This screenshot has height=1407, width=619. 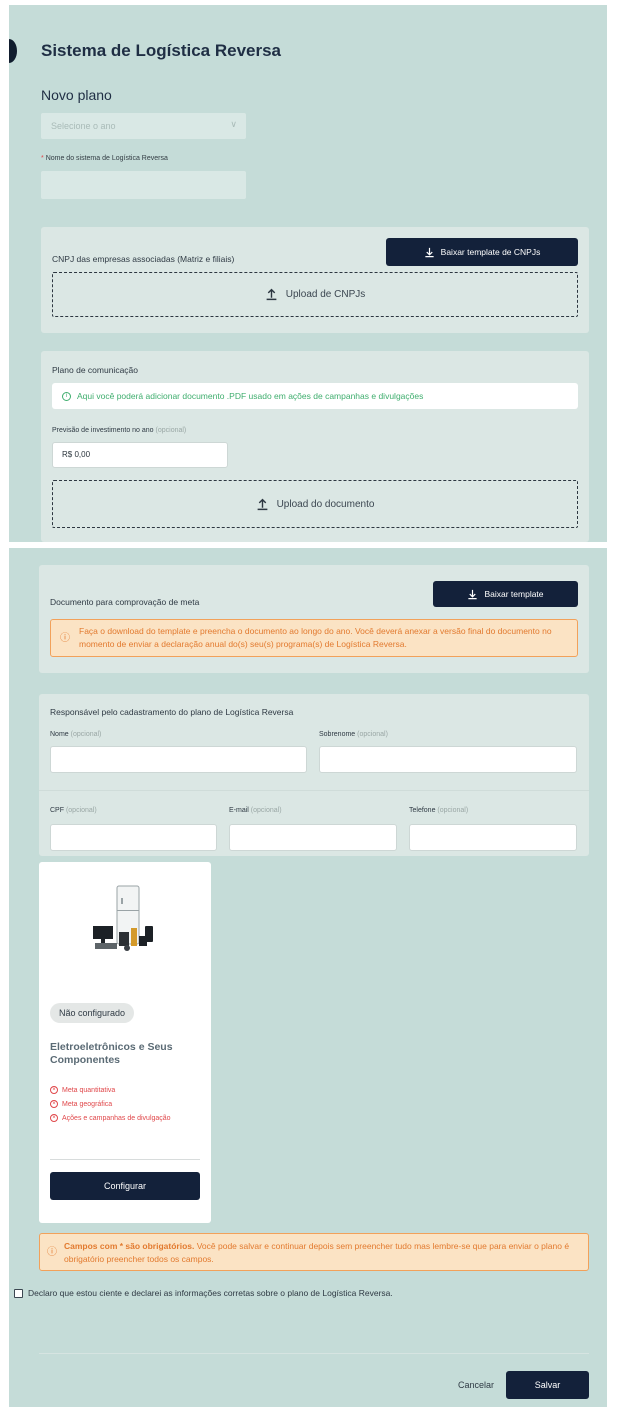 I want to click on first-name-input, so click(x=178, y=759).